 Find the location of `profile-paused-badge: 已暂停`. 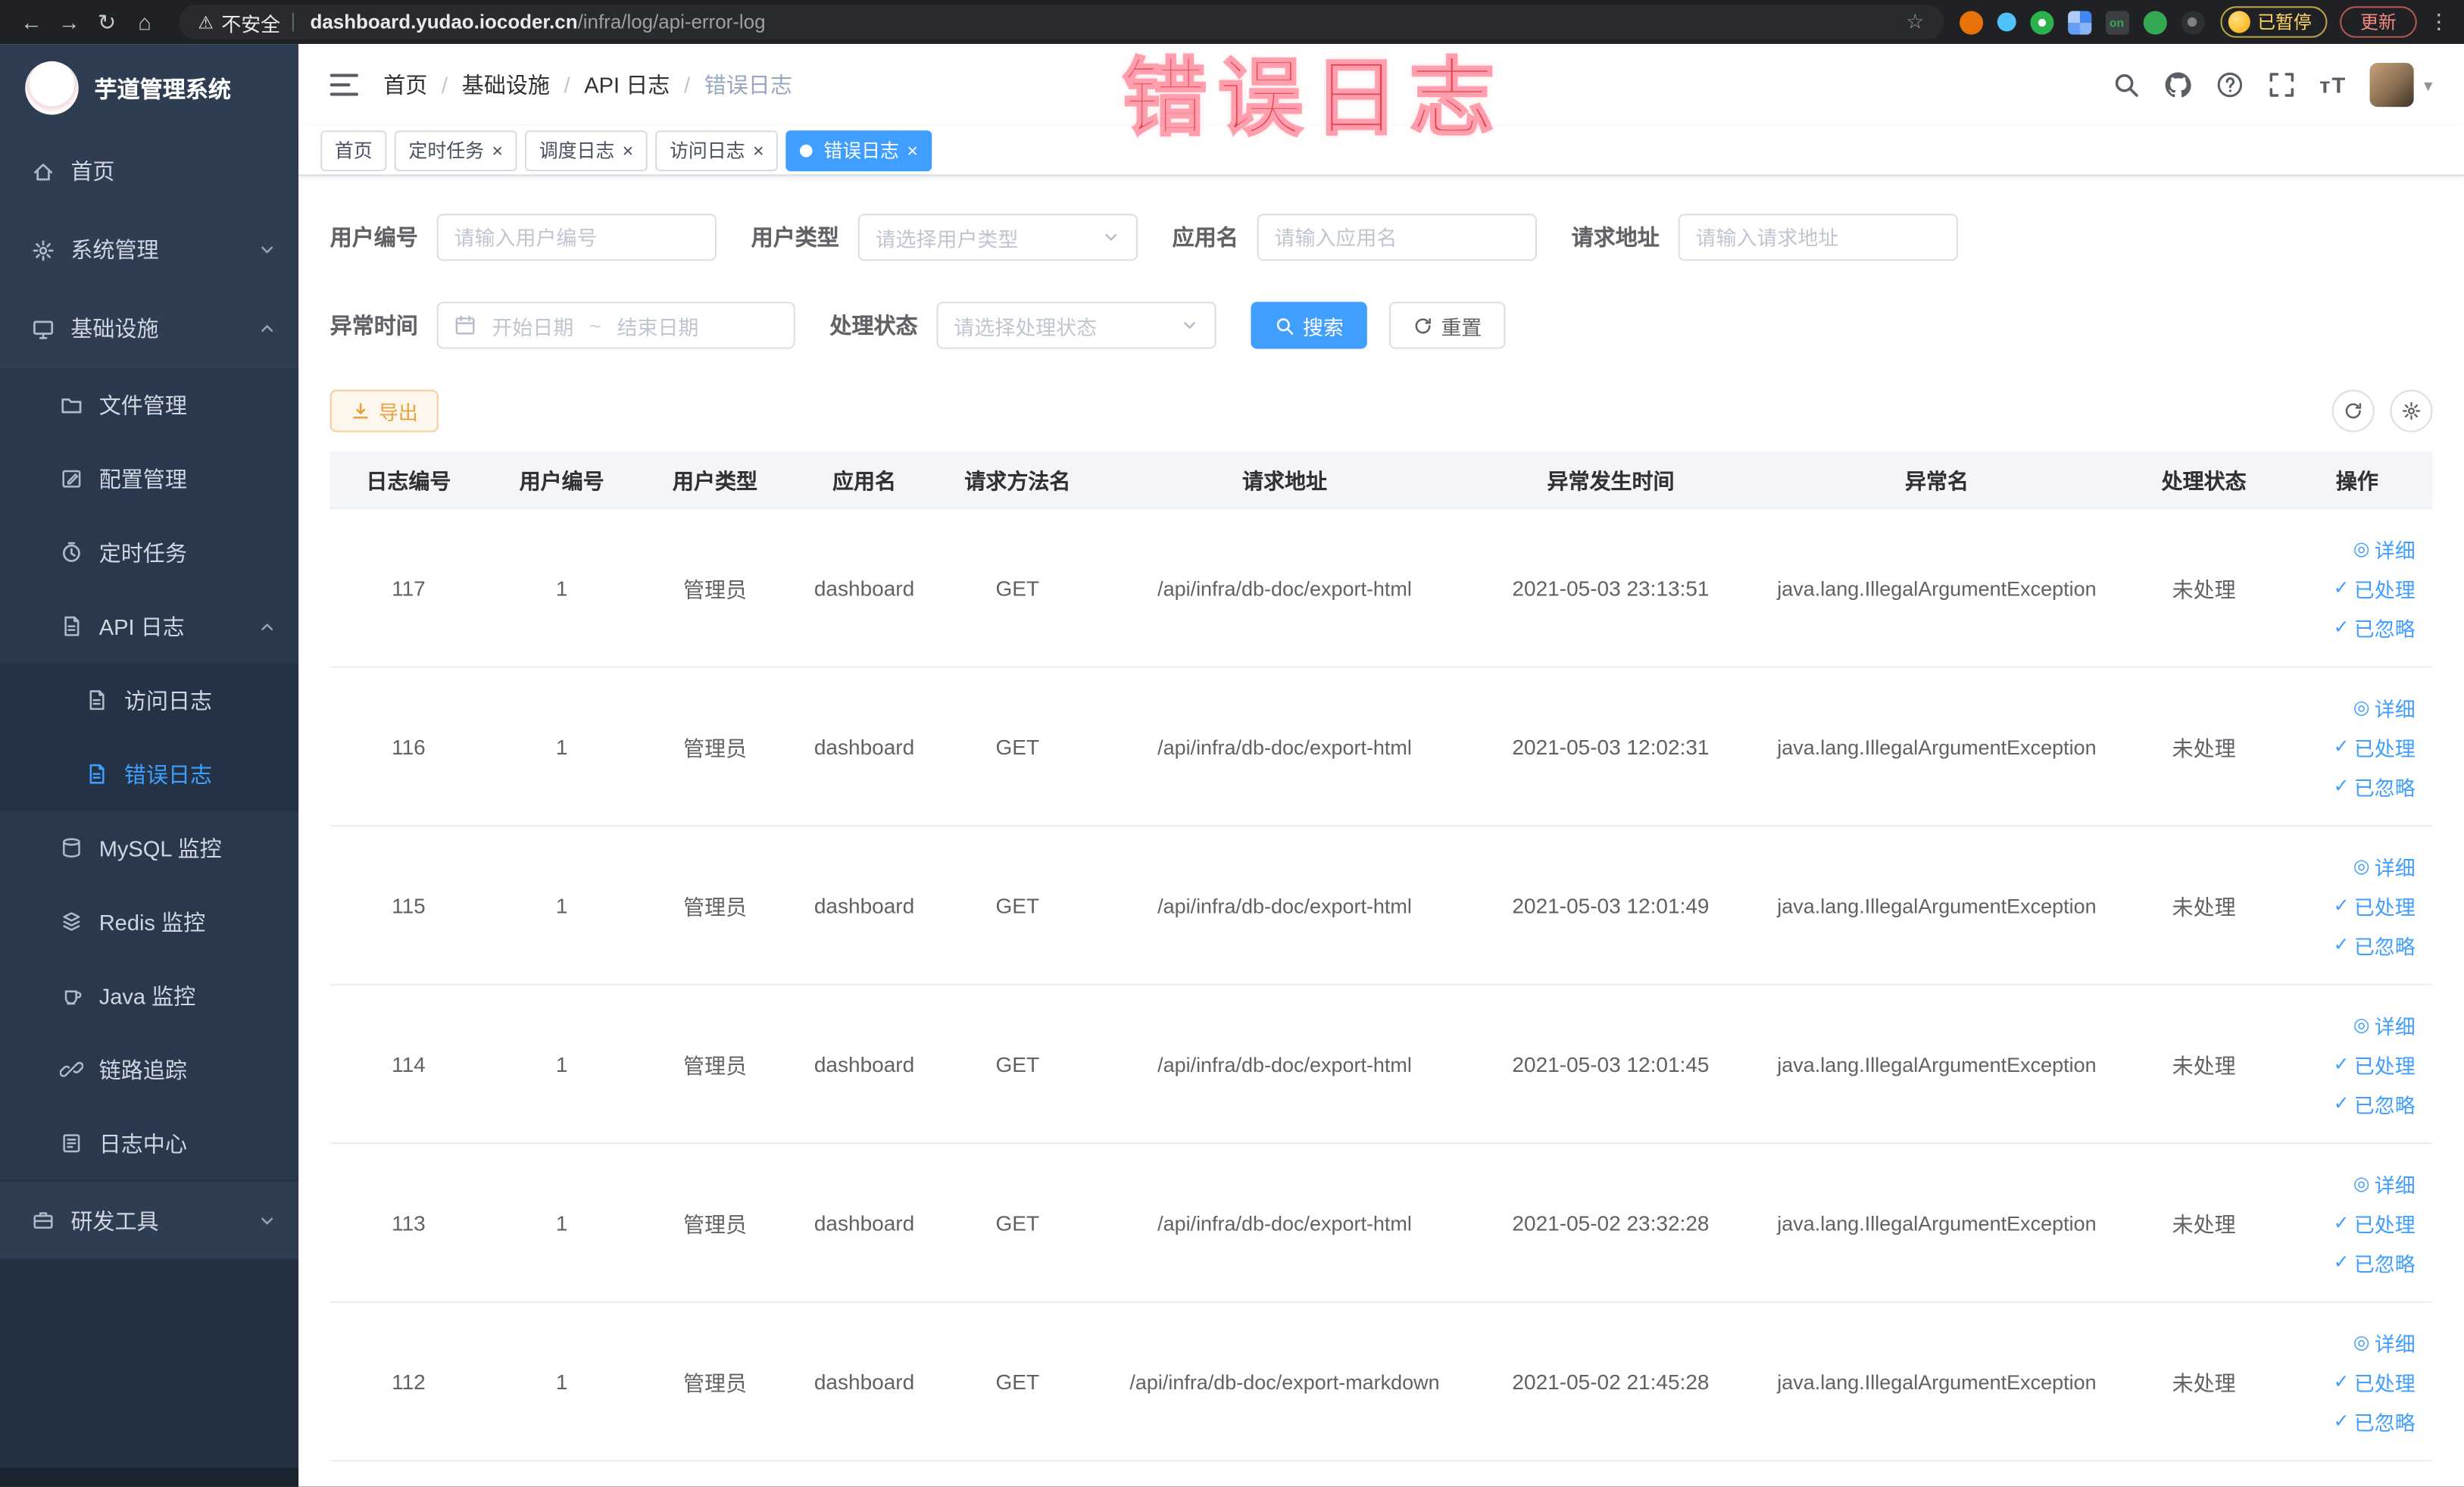

profile-paused-badge: 已暂停 is located at coordinates (2273, 22).